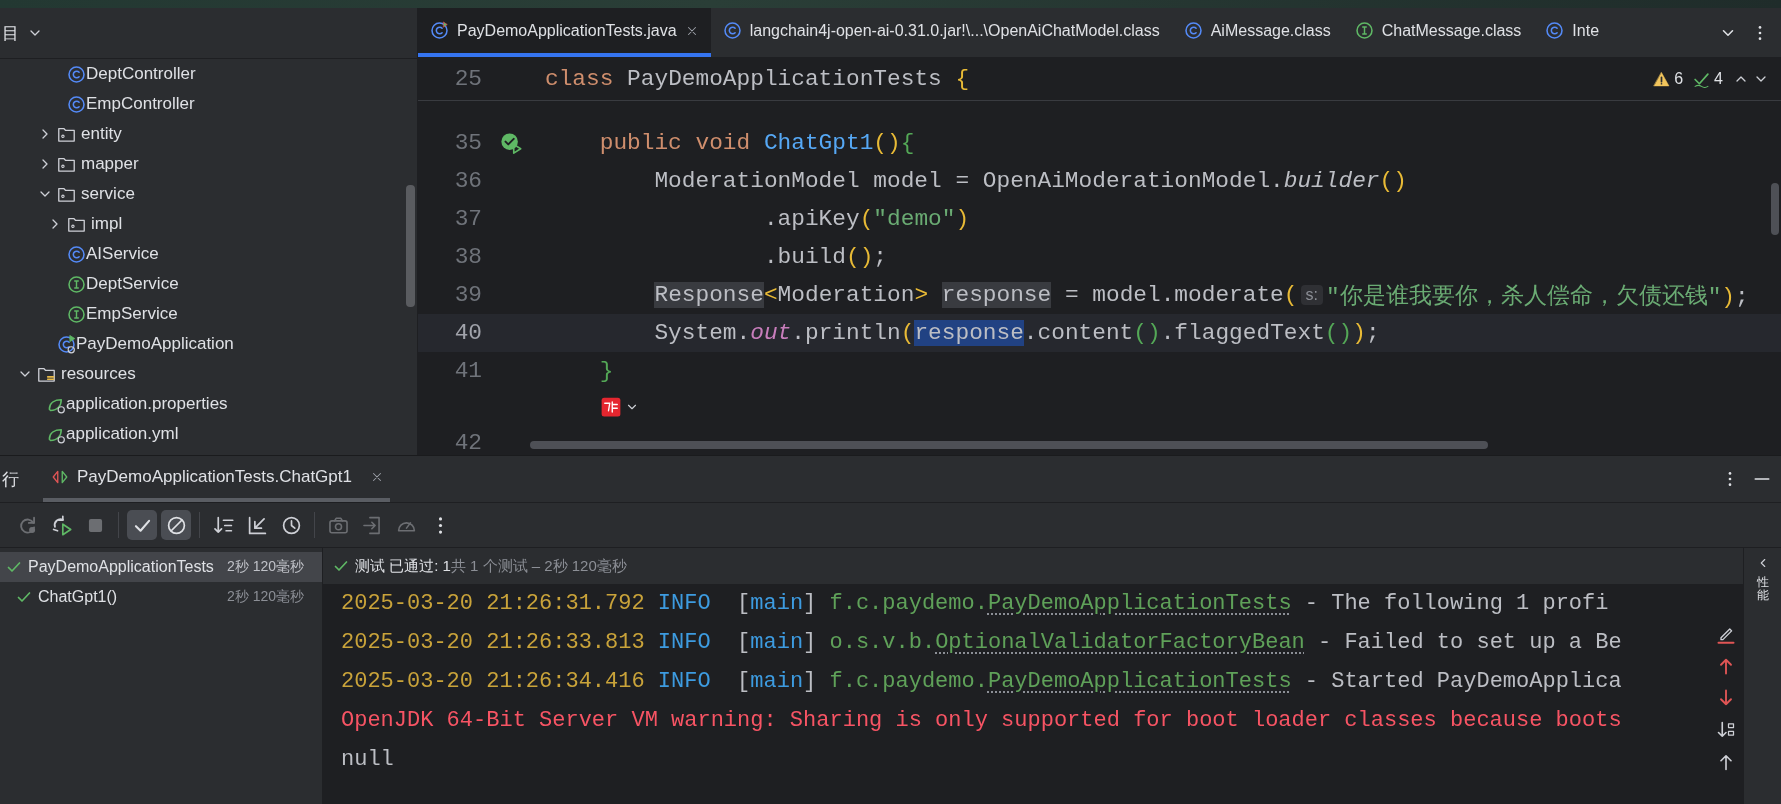 The width and height of the screenshot is (1781, 804). Describe the element at coordinates (1257, 32) in the screenshot. I see `editor-tab: AiMessage.class` at that location.